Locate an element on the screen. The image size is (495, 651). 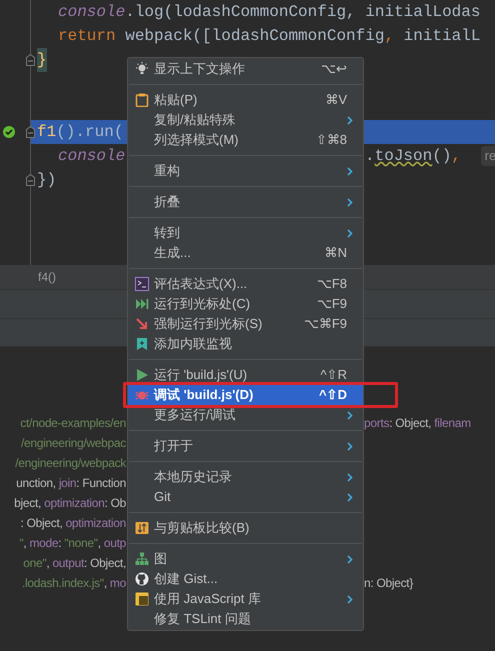
breadcrumb-item: f4() is located at coordinates (47, 277).